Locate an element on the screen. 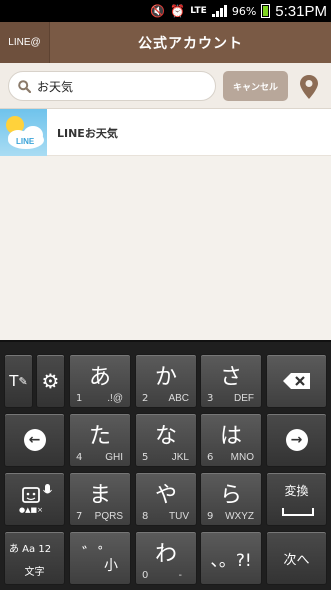 Image resolution: width=331 pixels, height=590 pixels. key-ra: ら 9 WXYZ is located at coordinates (231, 499).